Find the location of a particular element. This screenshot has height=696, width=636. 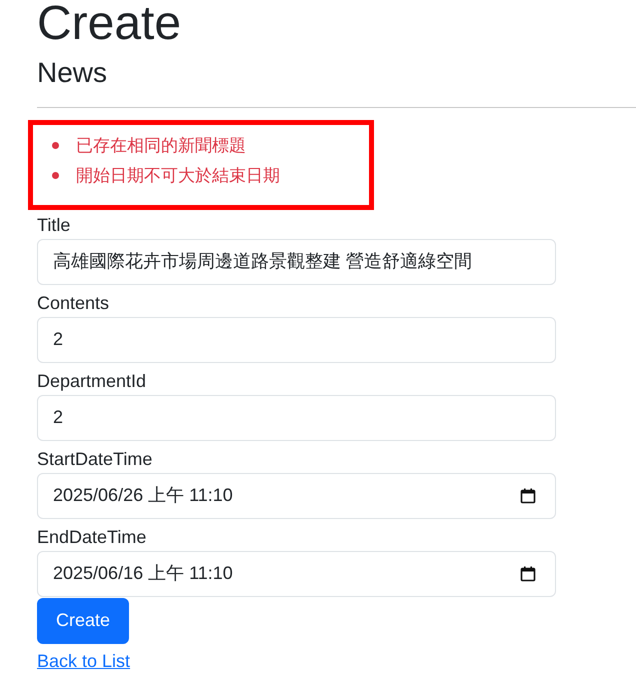

field-label: EndDateTime is located at coordinates (91, 537).